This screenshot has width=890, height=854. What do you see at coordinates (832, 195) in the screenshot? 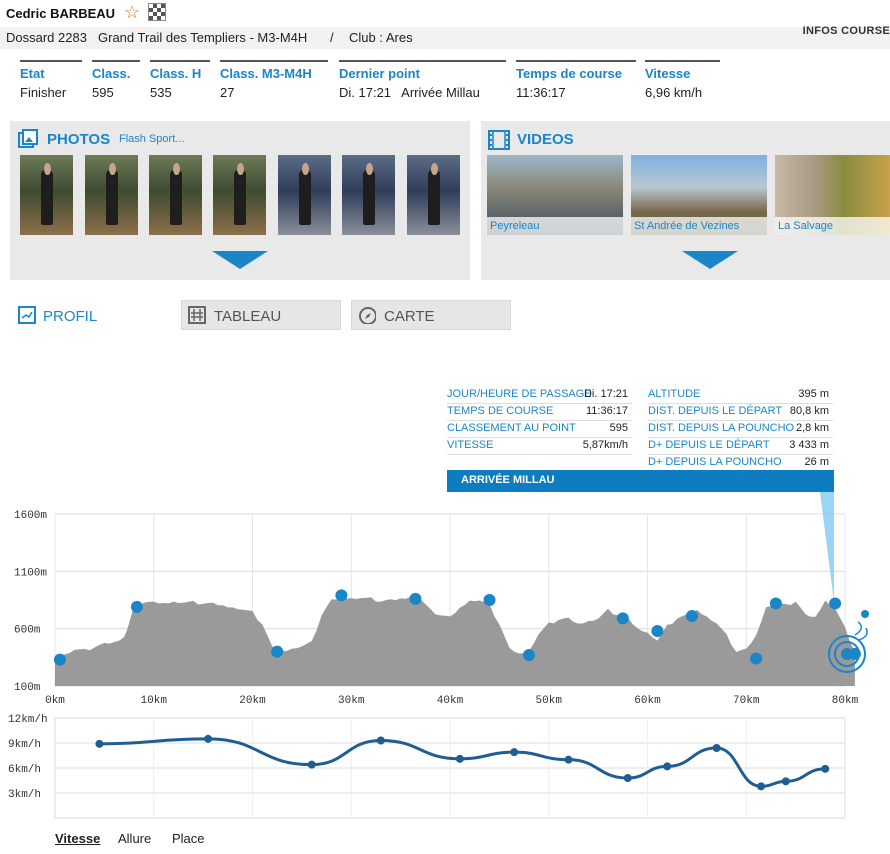
I see `video-thumbnail-la-salvage: La Salvage` at bounding box center [832, 195].